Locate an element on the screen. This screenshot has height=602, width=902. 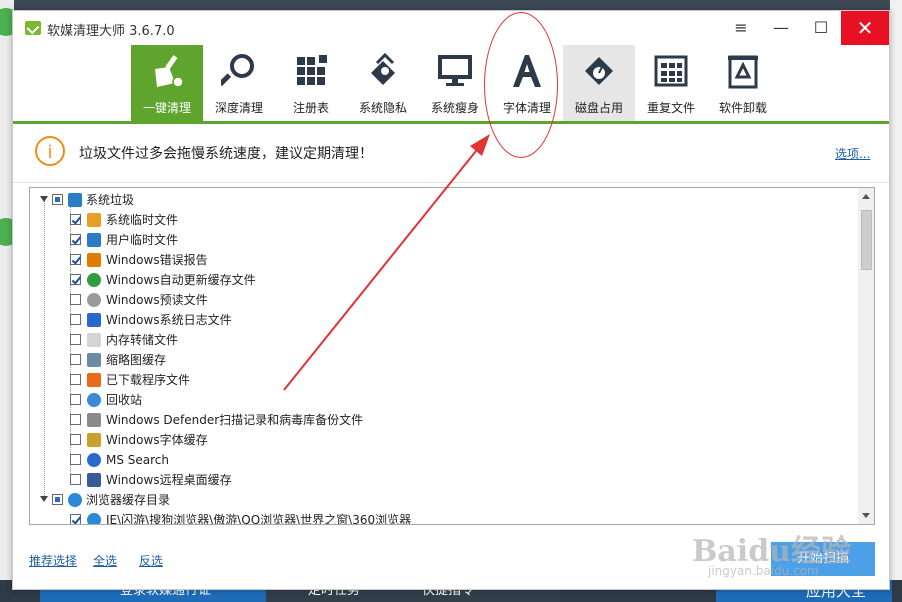
tab-system-privacy: 系统隐私 is located at coordinates (383, 83).